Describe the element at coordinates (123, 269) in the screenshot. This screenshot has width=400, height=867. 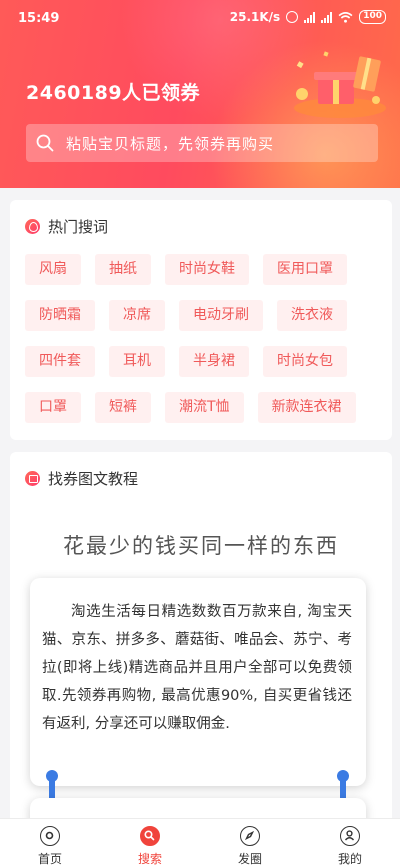
I see `hot-tag: 抽纸` at that location.